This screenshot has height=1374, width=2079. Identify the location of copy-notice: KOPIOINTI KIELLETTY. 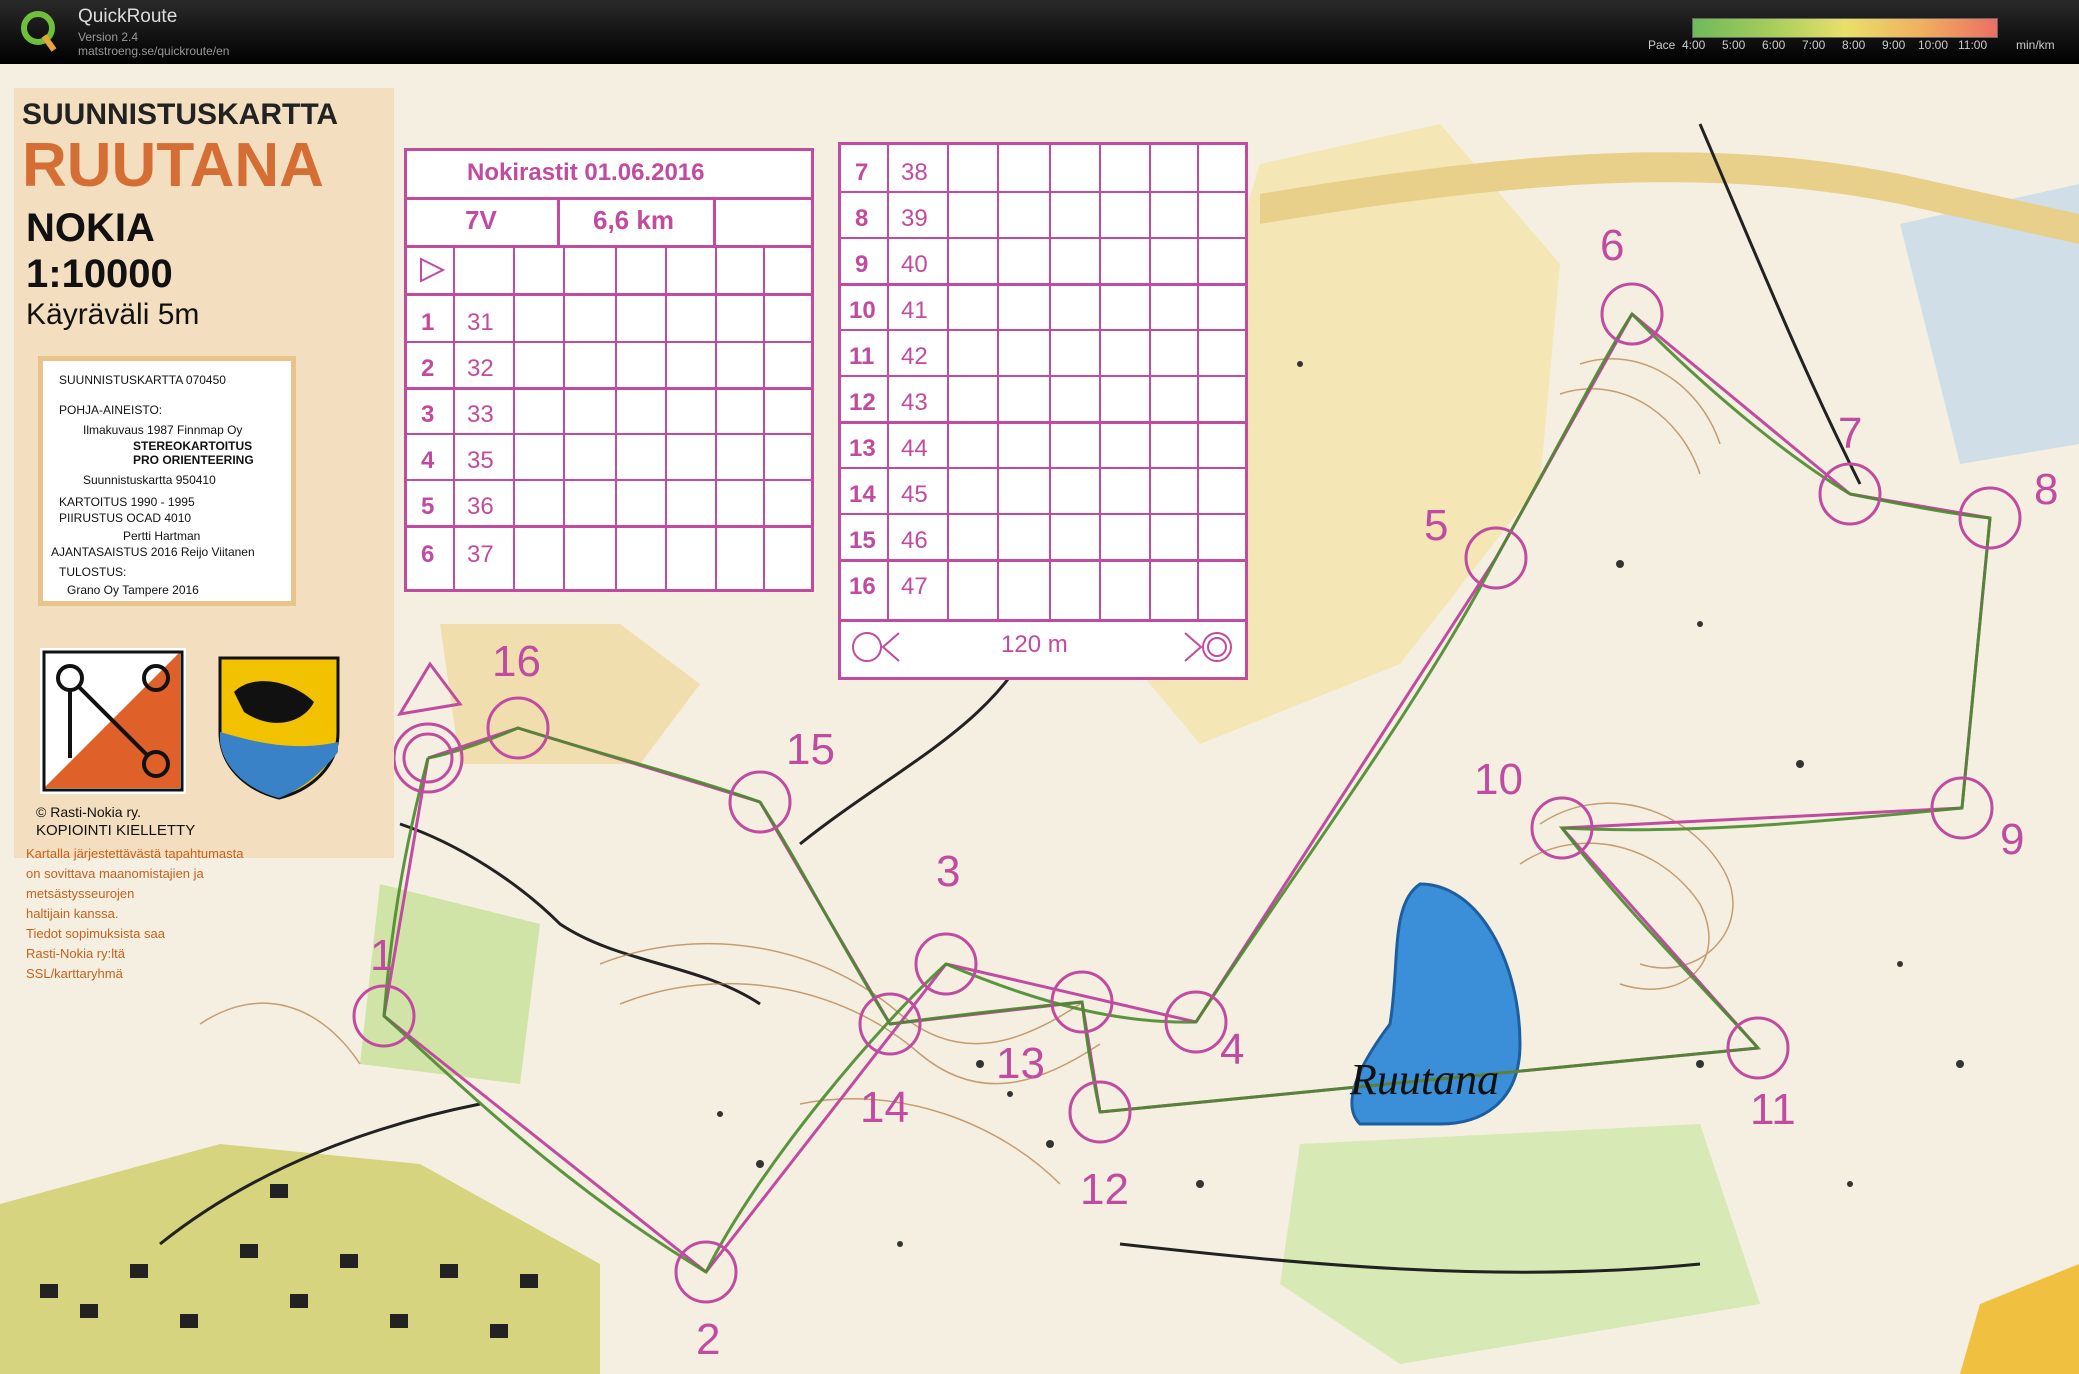
(116, 830).